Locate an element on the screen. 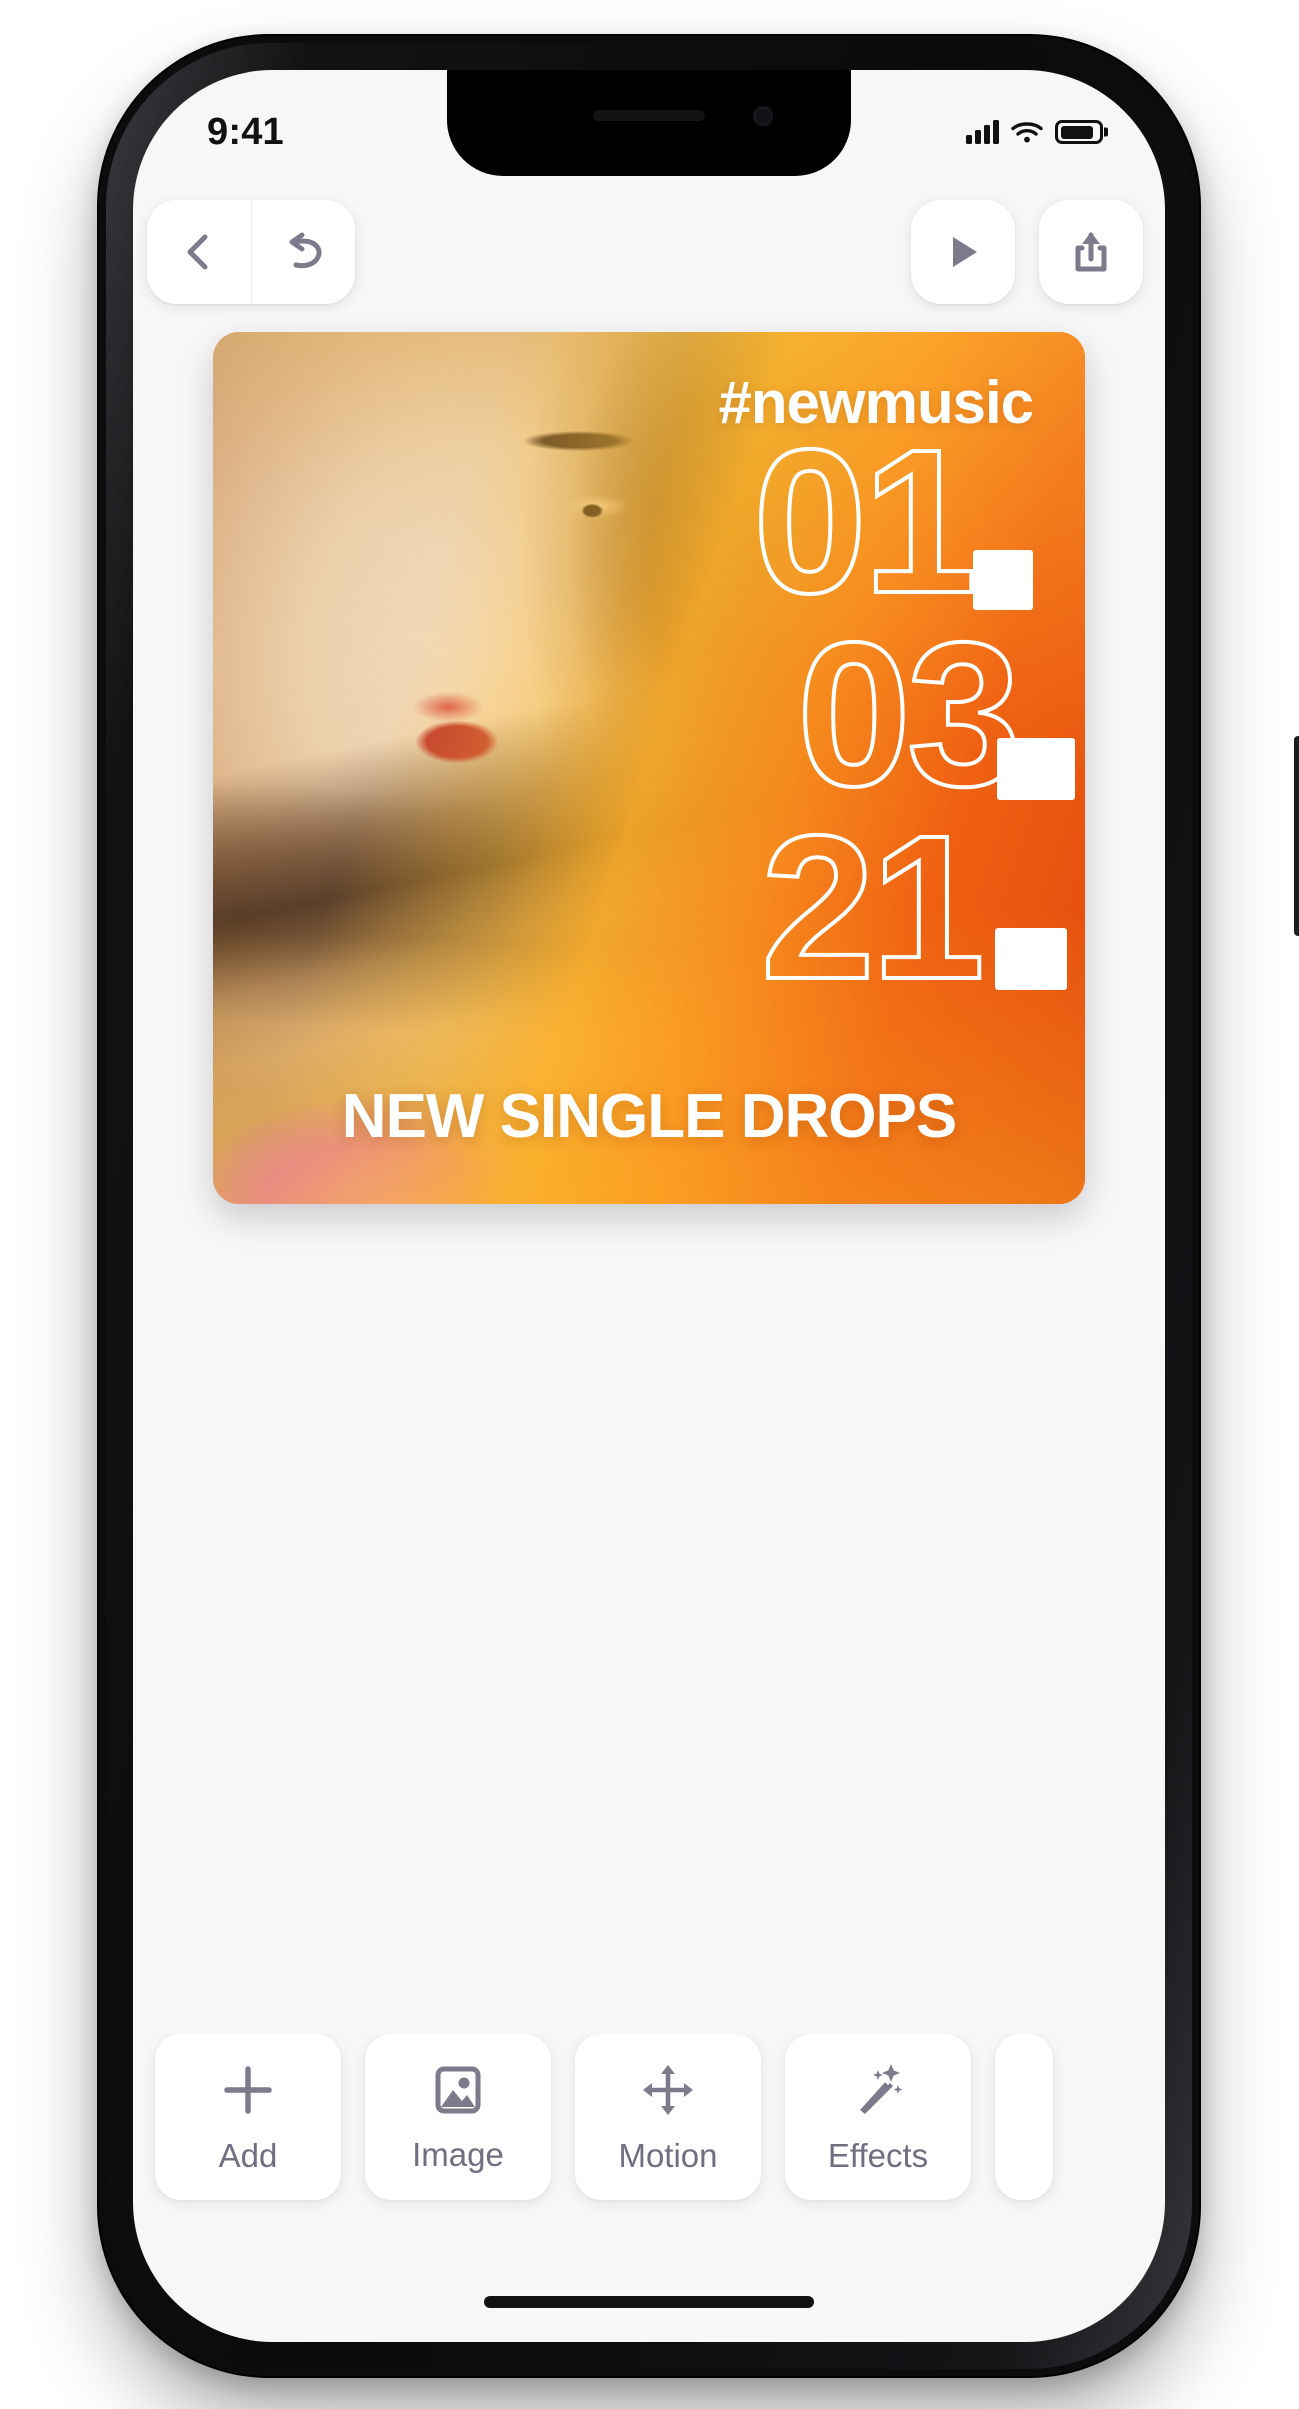  tool-image: Image is located at coordinates (458, 2117).